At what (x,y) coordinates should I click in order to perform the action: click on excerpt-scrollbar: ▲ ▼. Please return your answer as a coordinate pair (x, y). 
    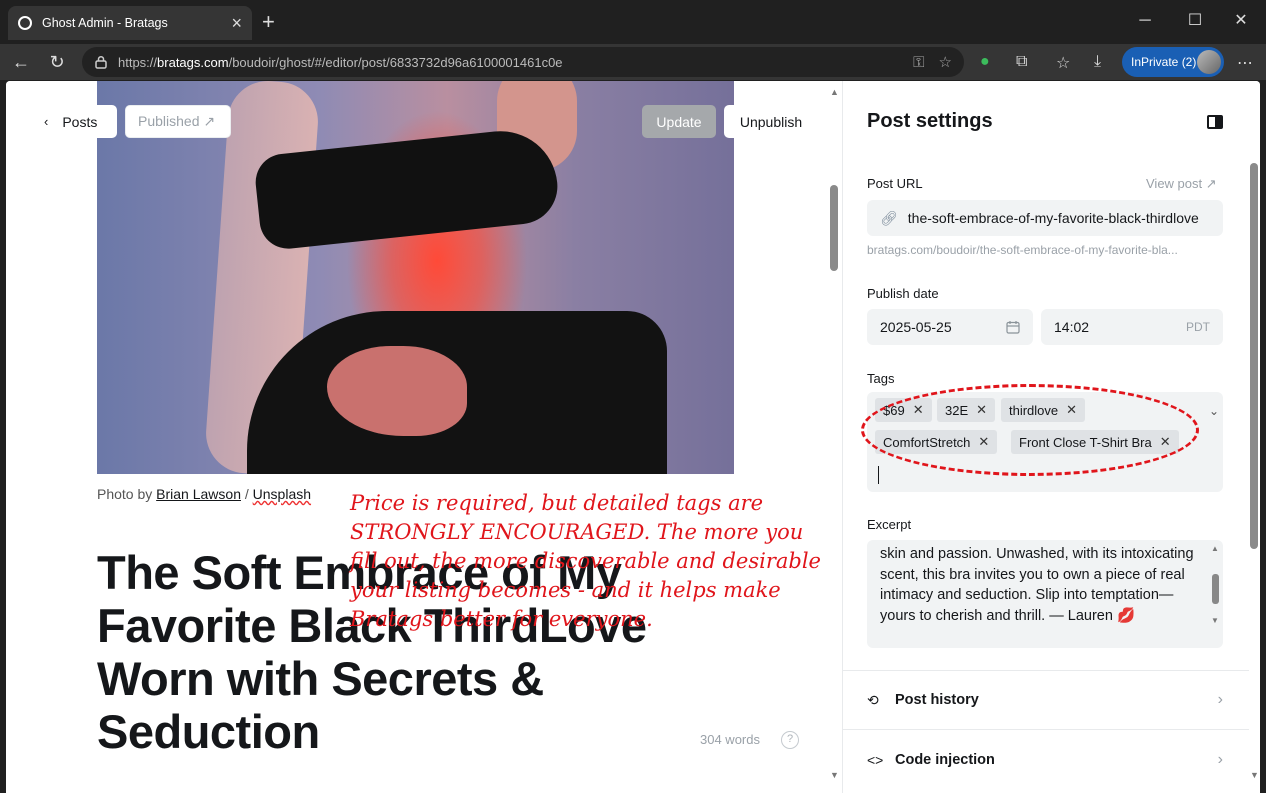
    Looking at the image, I should click on (1215, 594).